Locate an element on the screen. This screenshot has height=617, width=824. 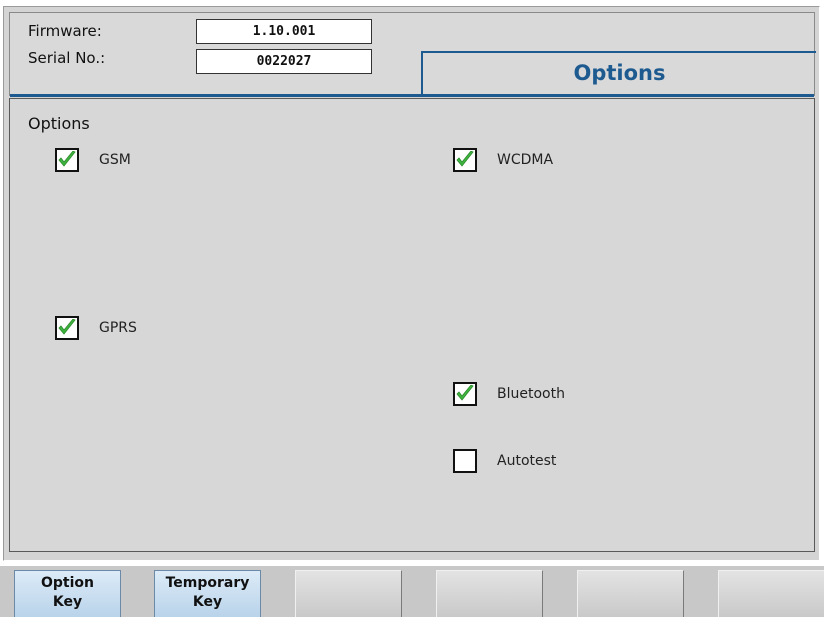
option-key-softkey: Option Key is located at coordinates (67, 593).